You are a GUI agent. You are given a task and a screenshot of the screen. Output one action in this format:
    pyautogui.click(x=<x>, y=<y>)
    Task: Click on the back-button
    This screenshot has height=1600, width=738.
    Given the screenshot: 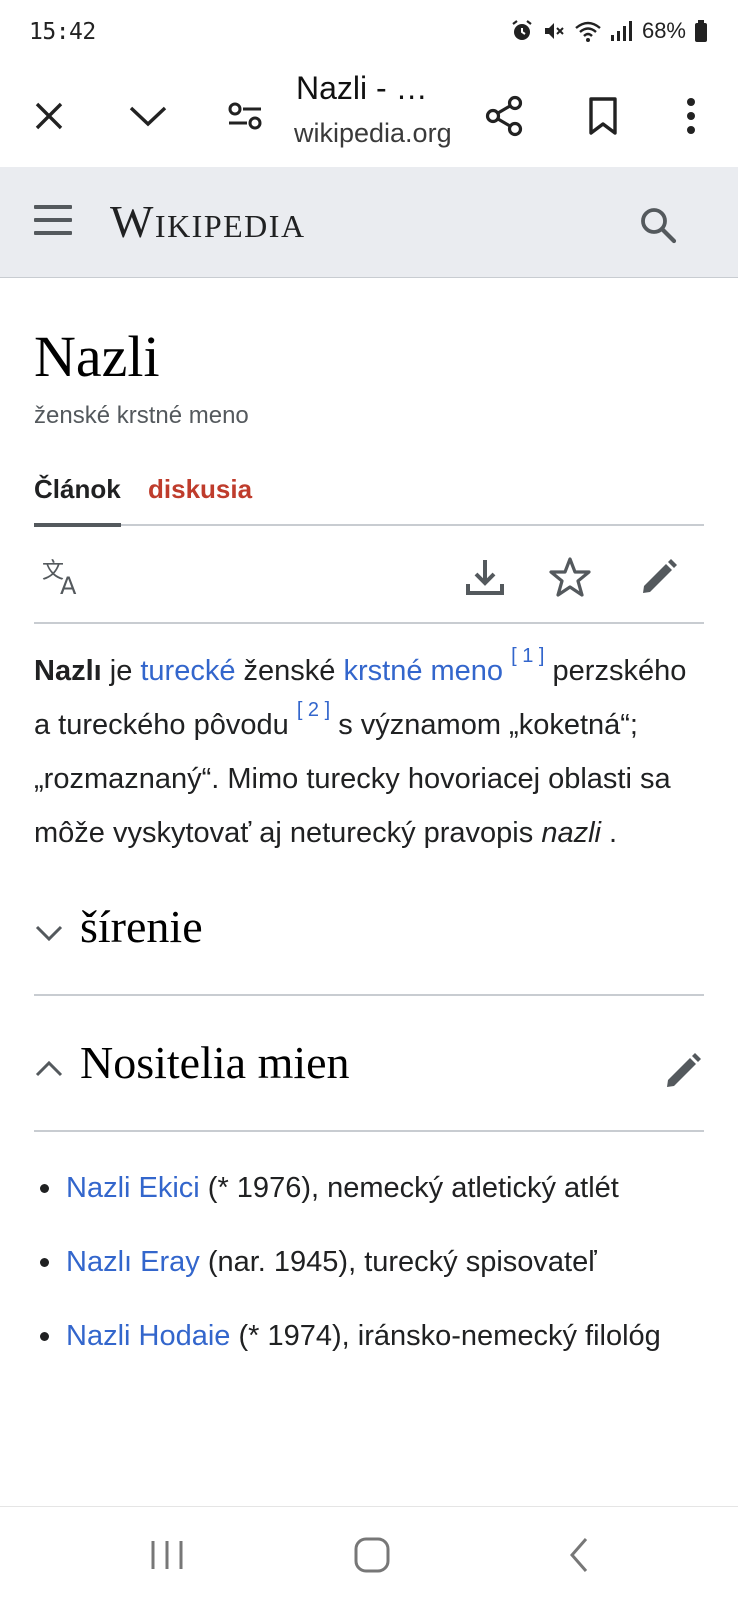 What is the action you would take?
    pyautogui.click(x=580, y=1555)
    